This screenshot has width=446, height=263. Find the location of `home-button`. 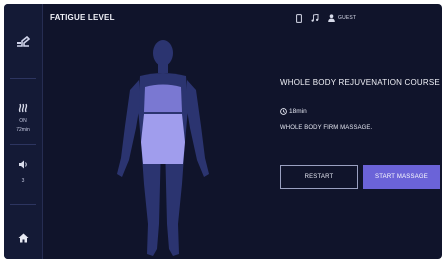

home-button is located at coordinates (23, 239).